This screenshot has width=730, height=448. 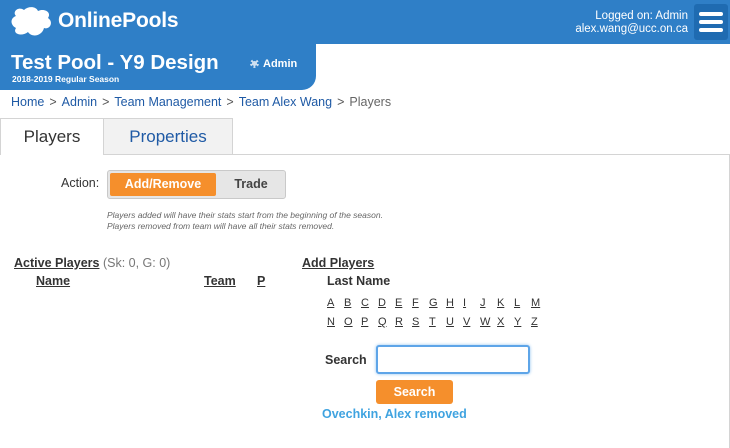 What do you see at coordinates (471, 322) in the screenshot?
I see `letter-filter-v: V` at bounding box center [471, 322].